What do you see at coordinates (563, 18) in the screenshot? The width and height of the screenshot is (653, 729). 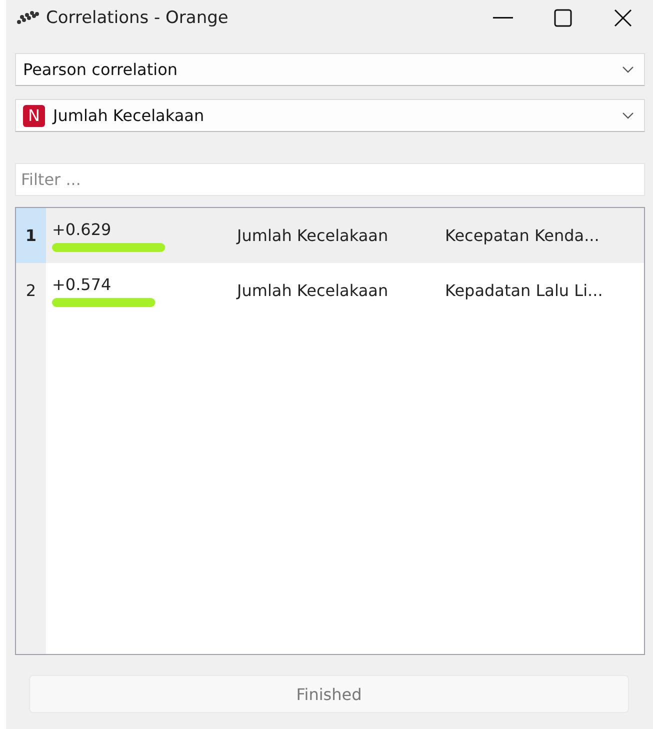 I see `maximize-icon` at bounding box center [563, 18].